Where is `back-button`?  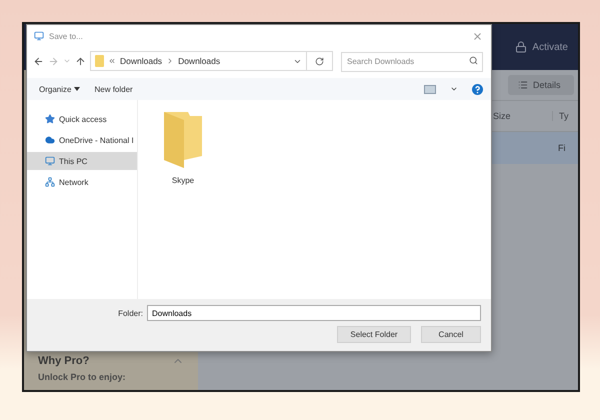 back-button is located at coordinates (38, 61).